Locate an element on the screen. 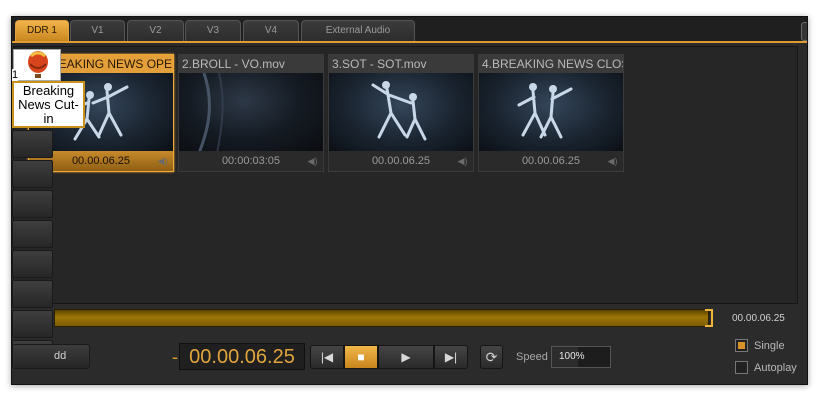 Image resolution: width=818 pixels, height=397 pixels. skip-back-icon: |◀ is located at coordinates (327, 357).